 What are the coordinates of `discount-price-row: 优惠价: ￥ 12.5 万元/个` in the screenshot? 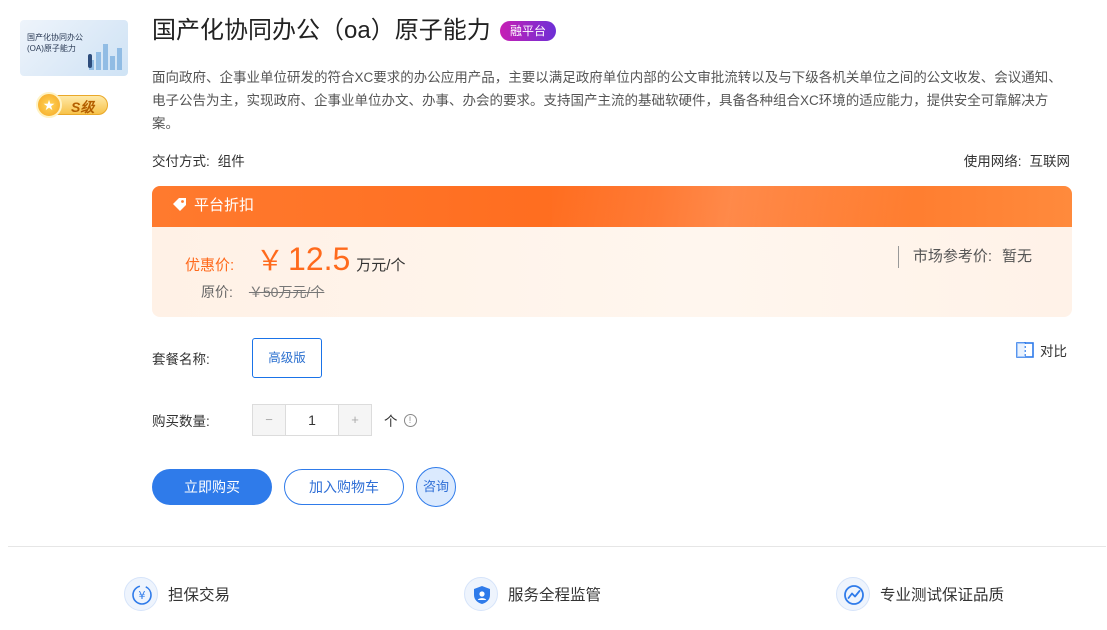 It's located at (295, 259).